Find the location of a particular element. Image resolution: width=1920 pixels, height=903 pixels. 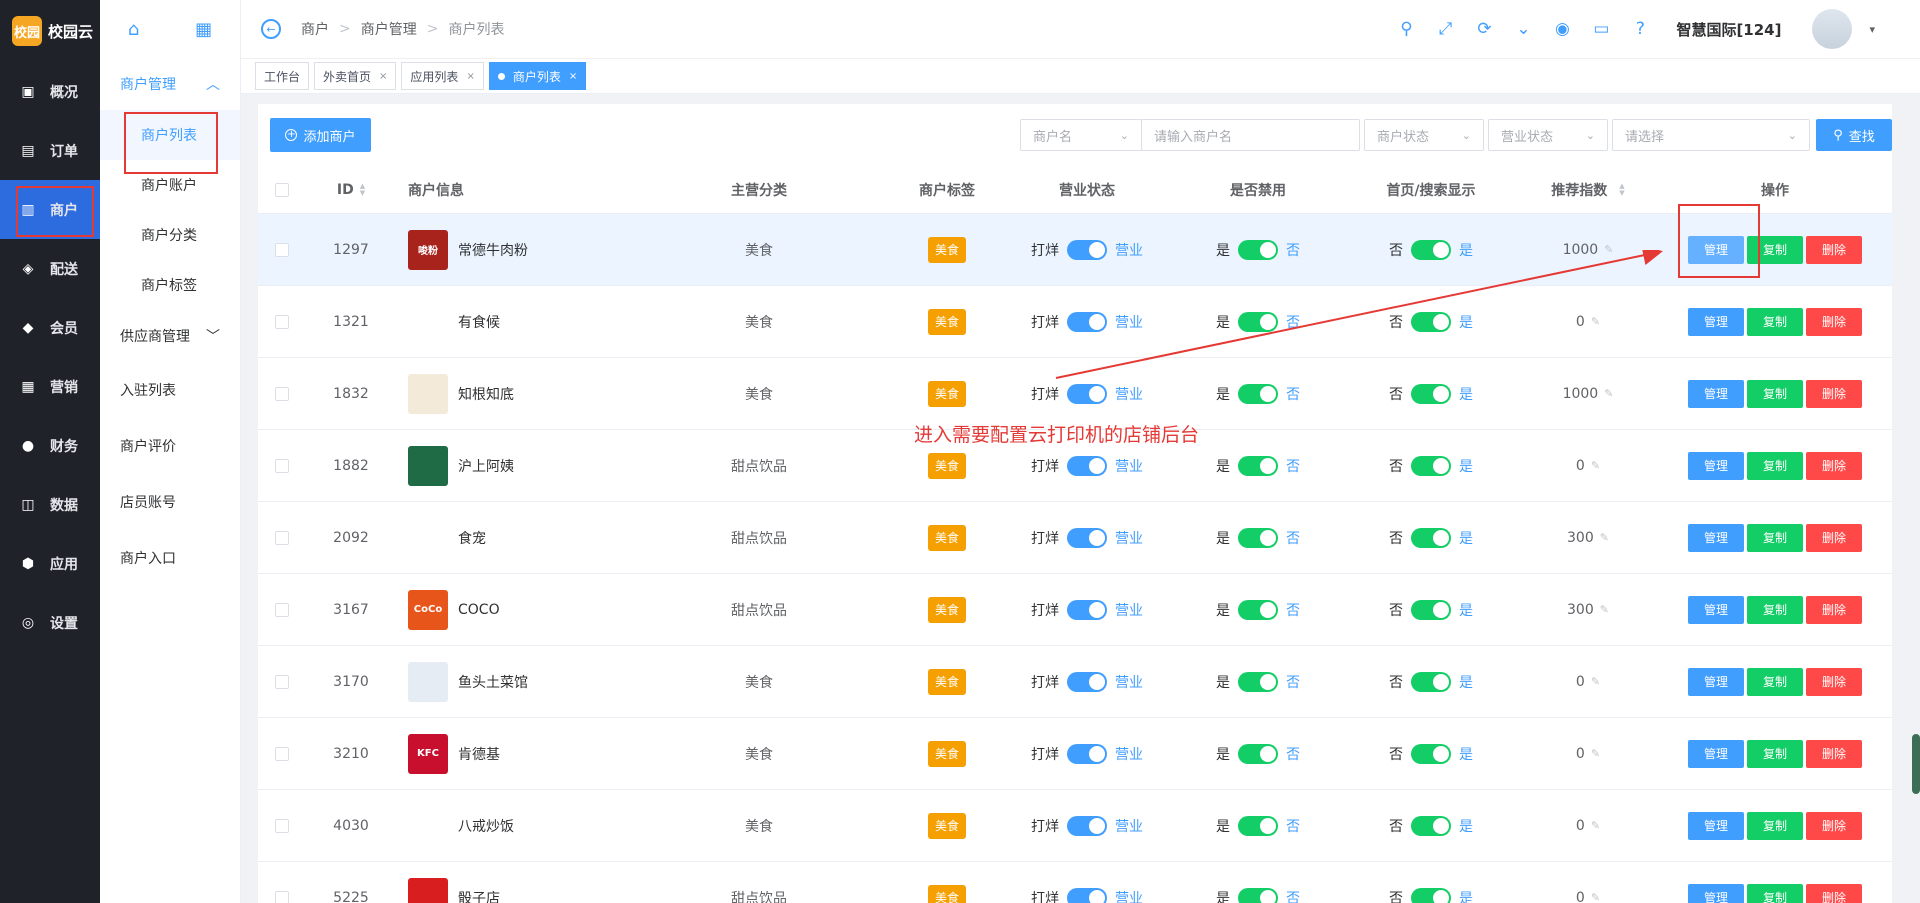

subnav-group-merchant-management: 商户管理 ︿ is located at coordinates (170, 84).